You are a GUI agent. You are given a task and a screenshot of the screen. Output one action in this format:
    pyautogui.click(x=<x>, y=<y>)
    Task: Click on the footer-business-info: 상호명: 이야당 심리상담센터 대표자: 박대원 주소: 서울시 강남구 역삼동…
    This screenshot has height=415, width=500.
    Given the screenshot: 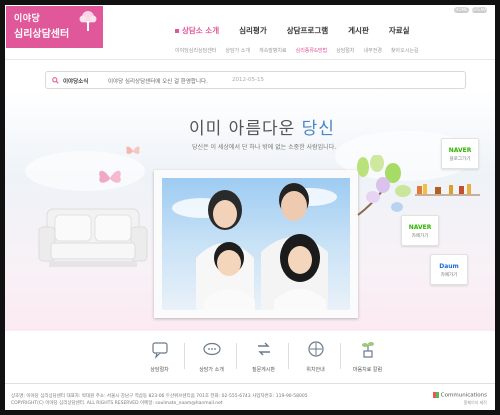 What is the action you would take?
    pyautogui.click(x=159, y=396)
    